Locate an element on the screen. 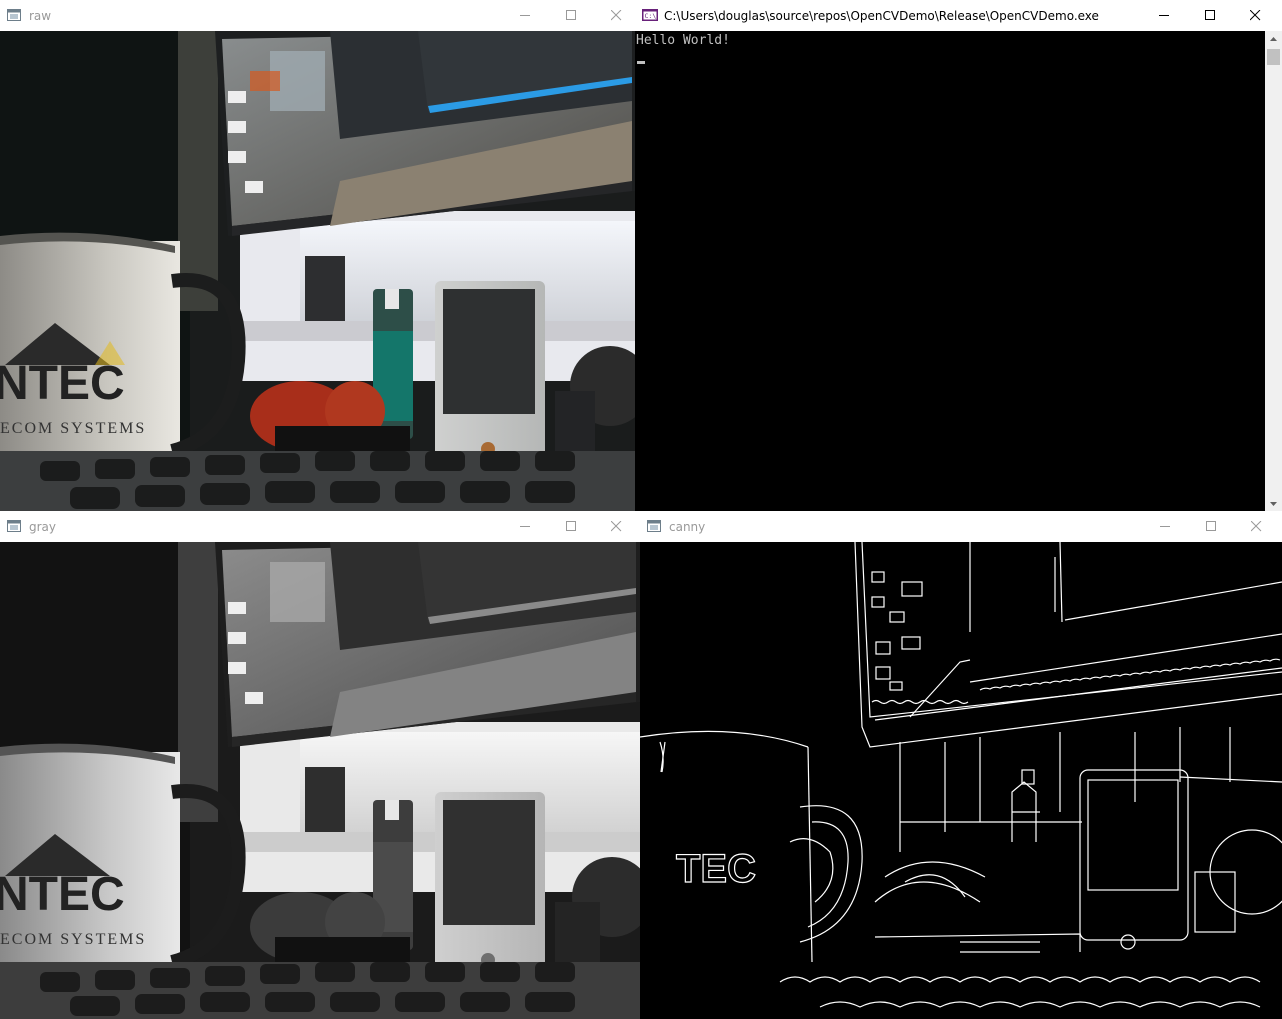 The image size is (1282, 1019). canny-window-title: canny is located at coordinates (687, 527).